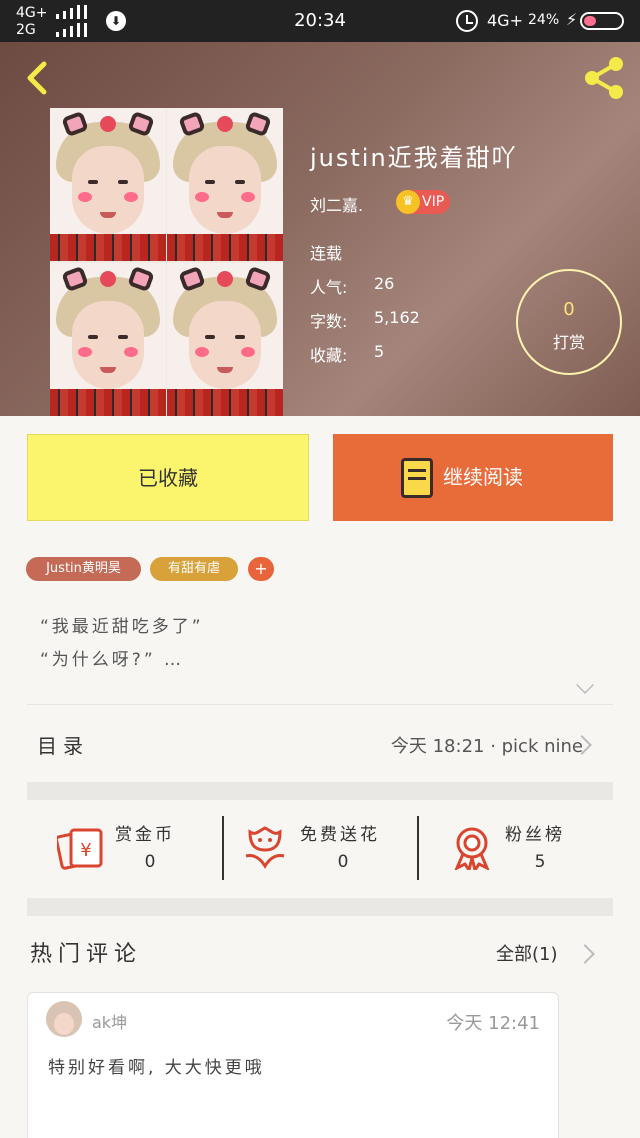  Describe the element at coordinates (352, 285) in the screenshot. I see `popularity-stat: 人气: 26` at that location.